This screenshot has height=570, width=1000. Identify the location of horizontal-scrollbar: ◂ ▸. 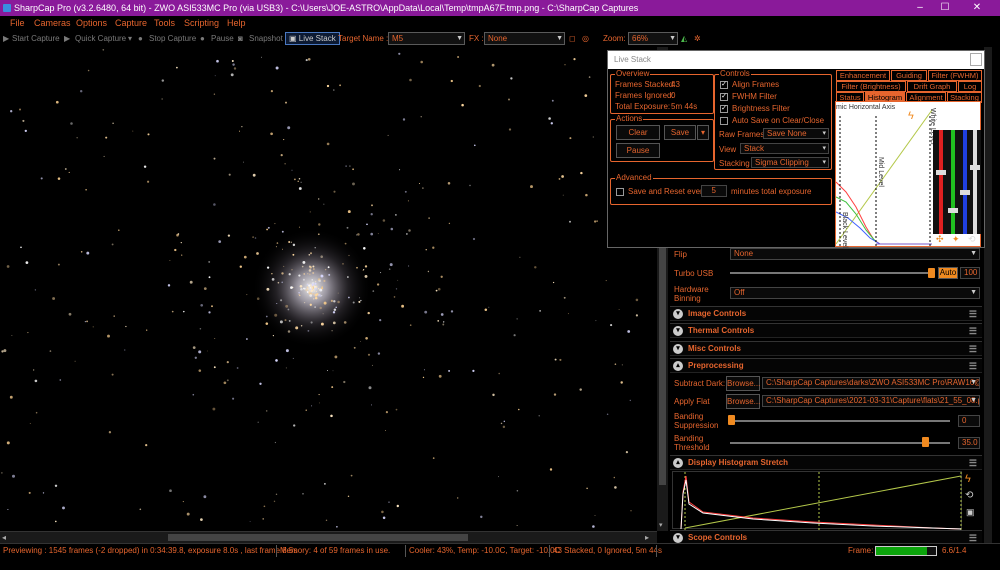
(328, 537).